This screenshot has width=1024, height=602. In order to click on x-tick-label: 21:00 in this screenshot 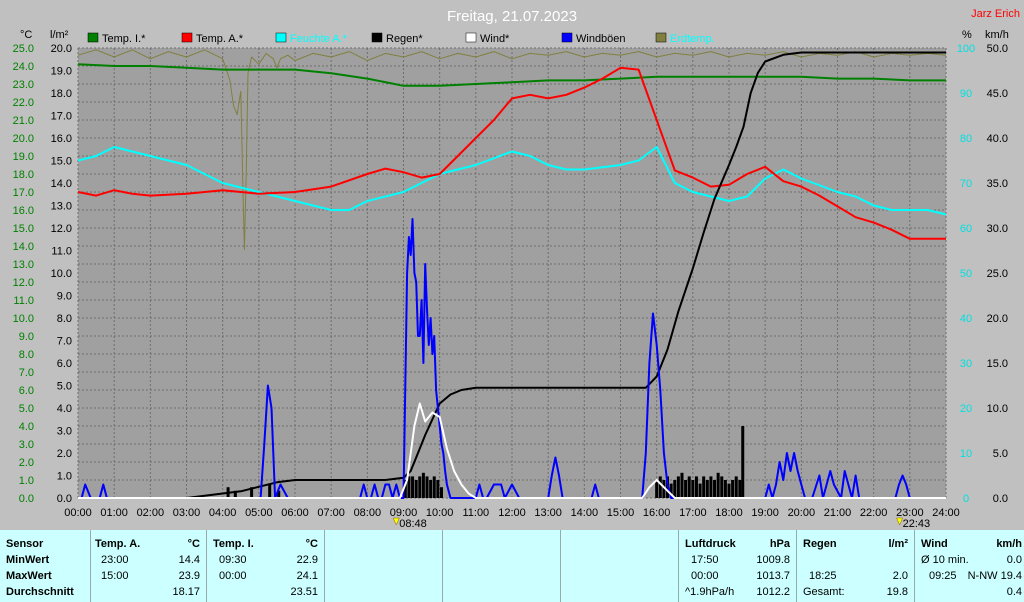, I will do `click(838, 513)`.